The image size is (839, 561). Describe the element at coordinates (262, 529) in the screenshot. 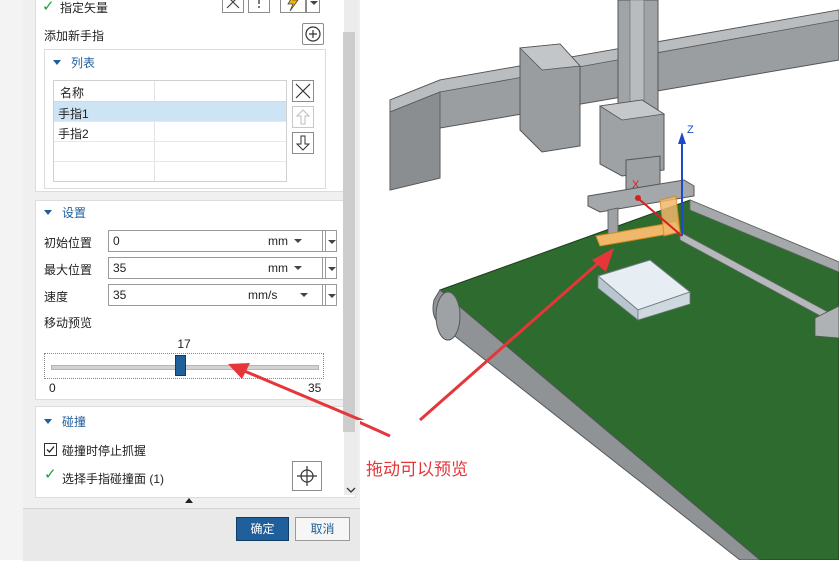

I see `ok-button: 确定` at that location.